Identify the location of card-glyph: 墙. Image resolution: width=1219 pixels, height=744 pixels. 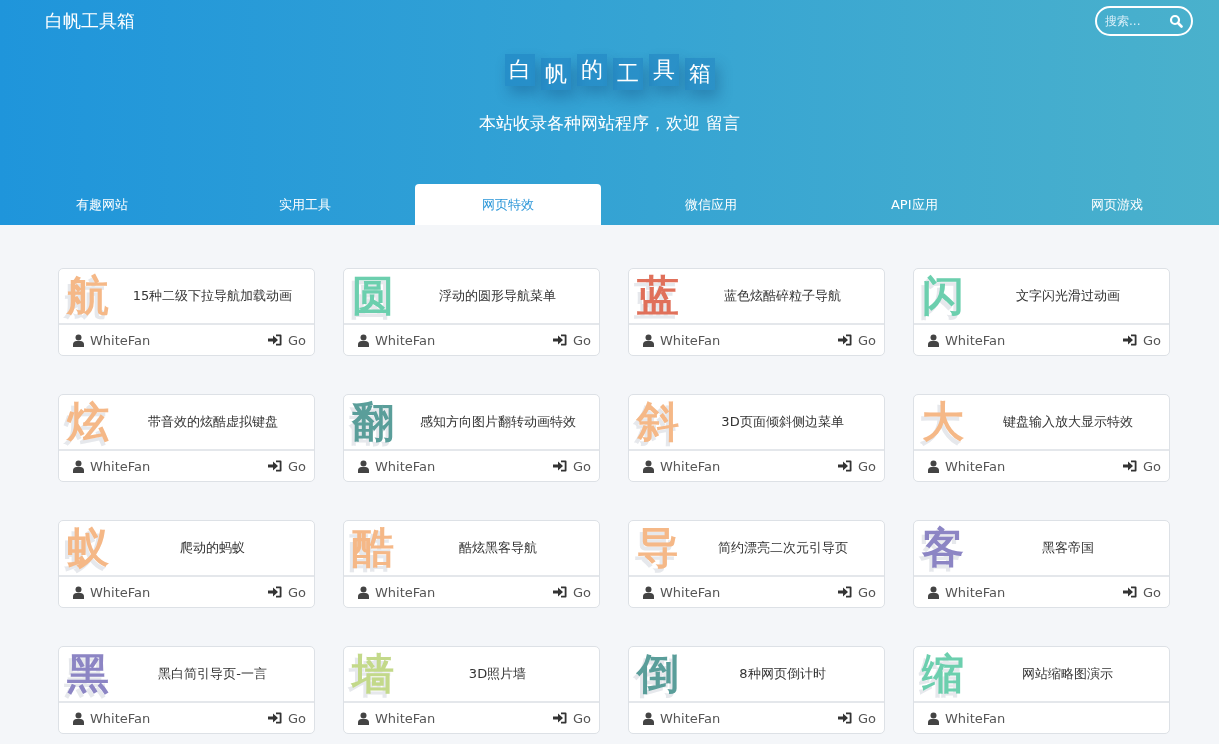
(373, 674).